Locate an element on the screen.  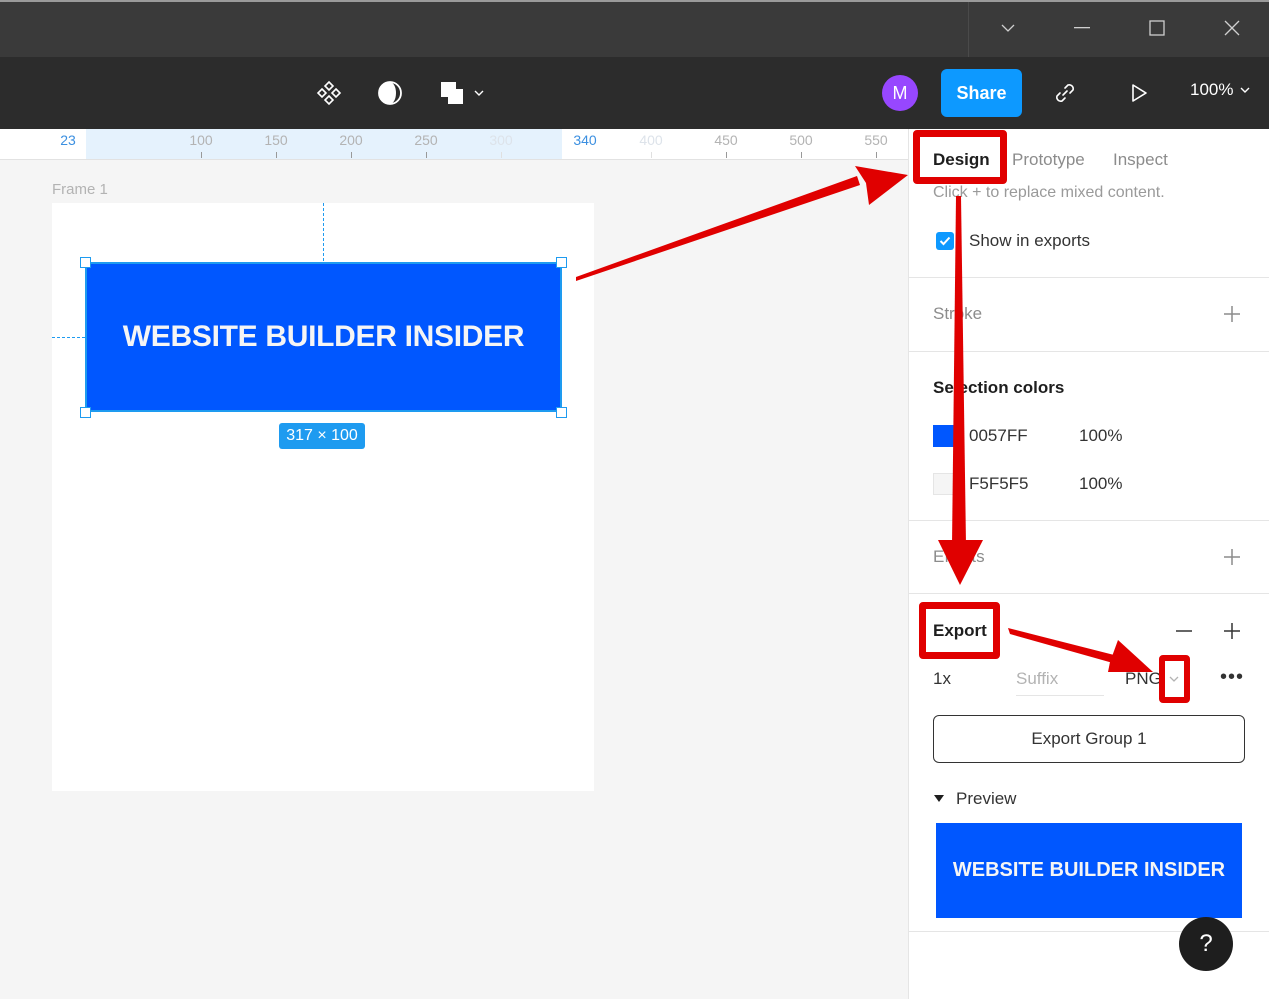
resize-handle-top-left is located at coordinates (85, 262).